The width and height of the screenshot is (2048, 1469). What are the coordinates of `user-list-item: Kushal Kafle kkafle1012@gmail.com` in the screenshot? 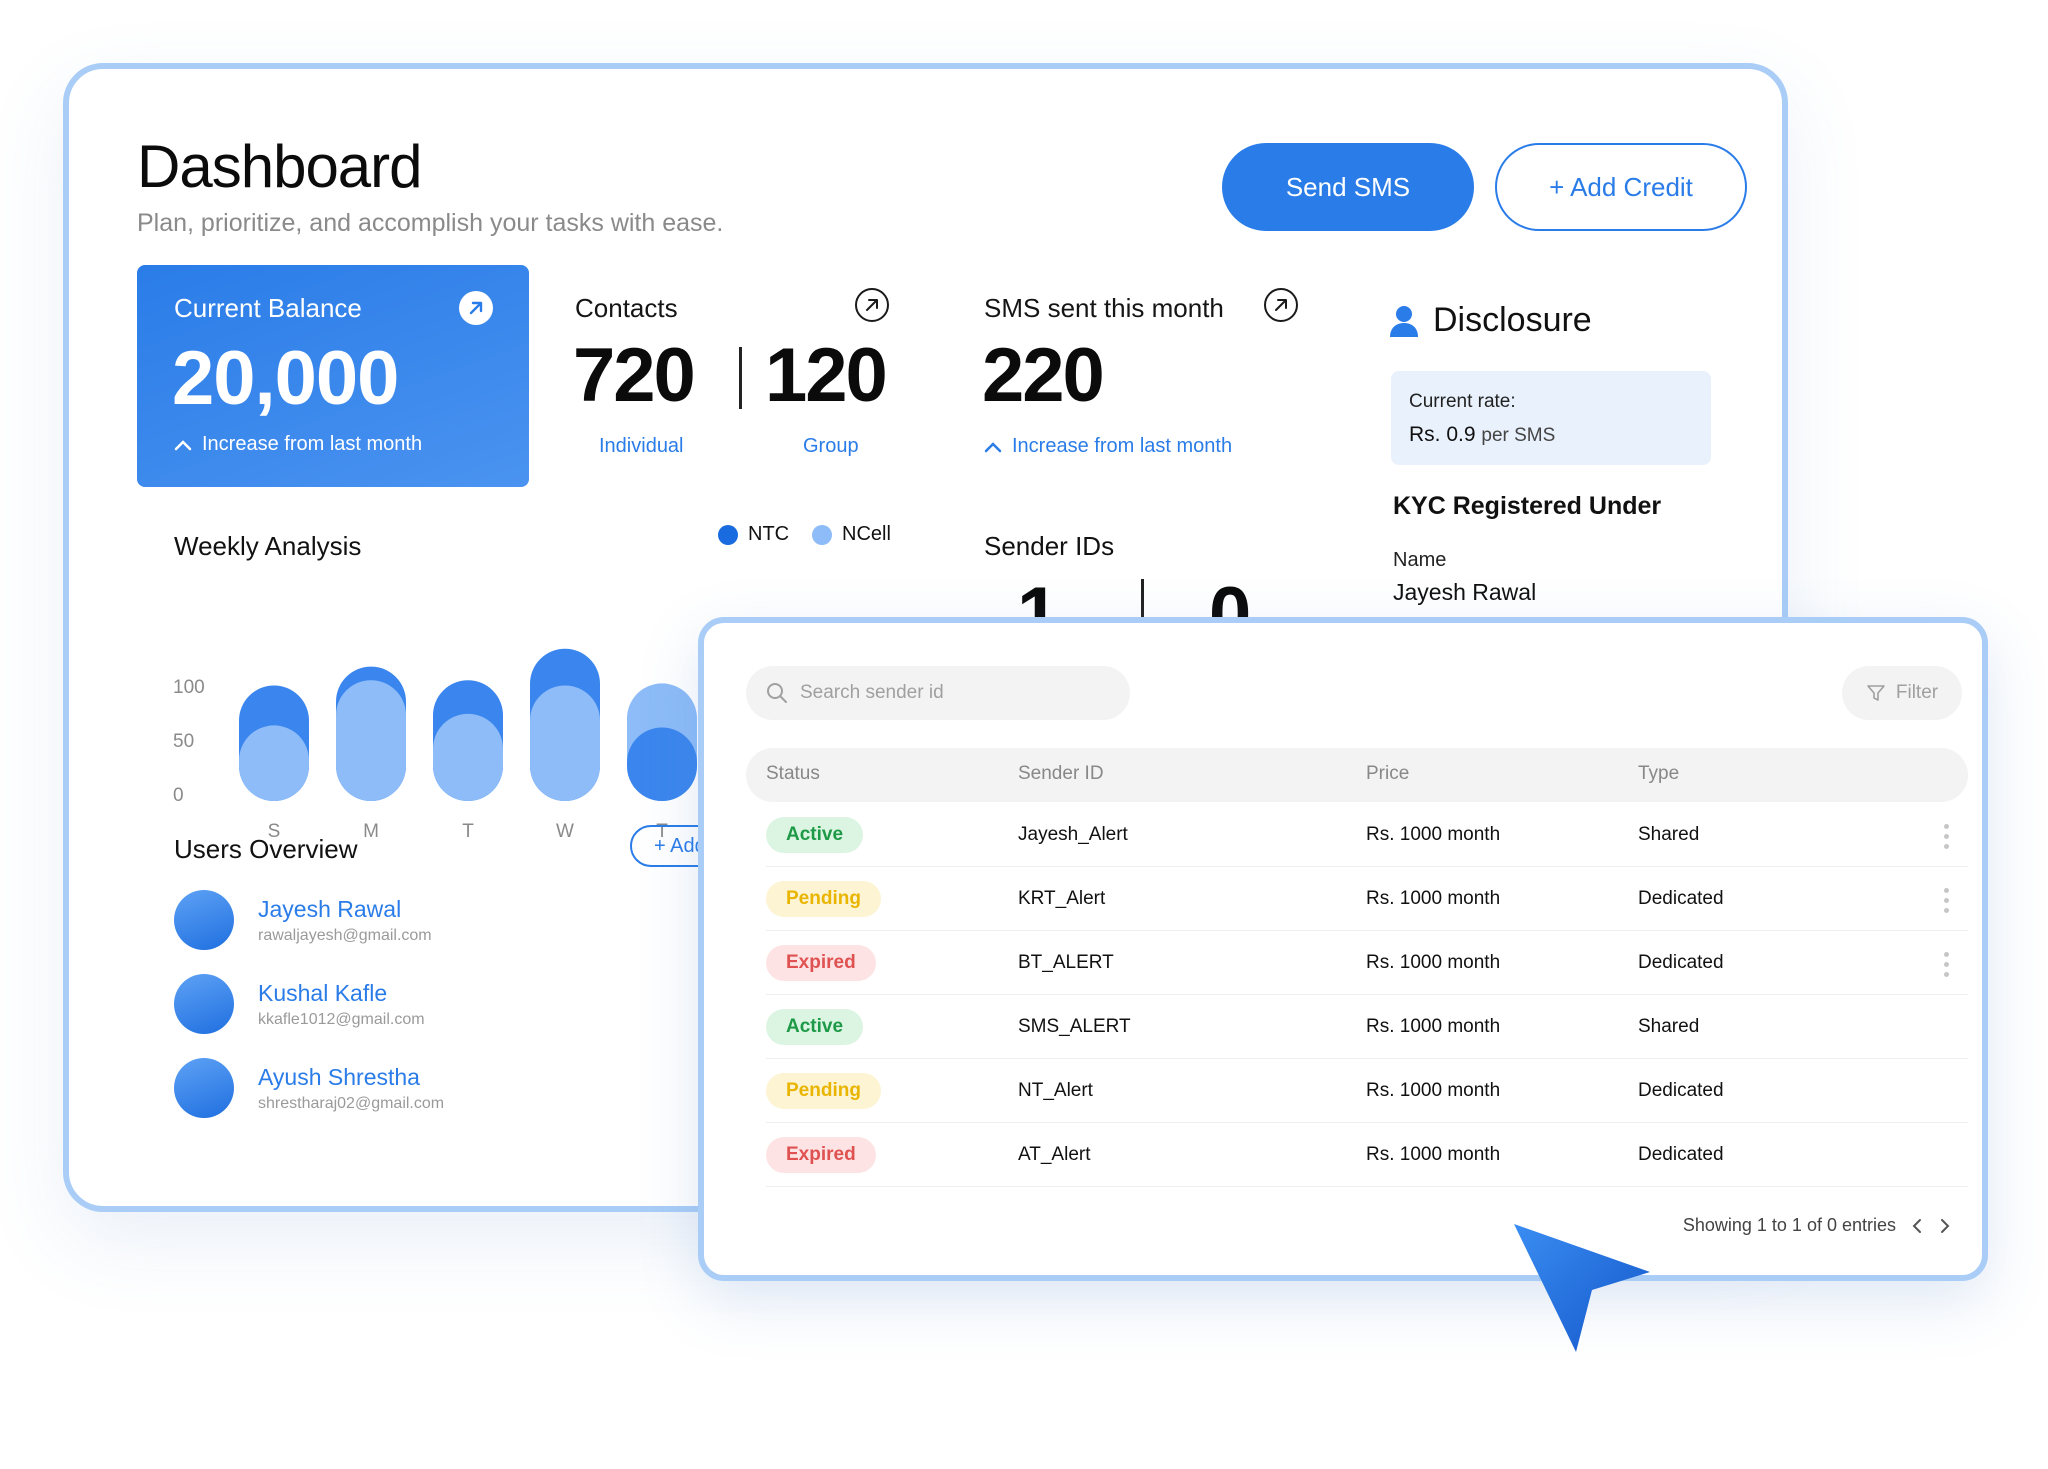 It's located at (299, 1004).